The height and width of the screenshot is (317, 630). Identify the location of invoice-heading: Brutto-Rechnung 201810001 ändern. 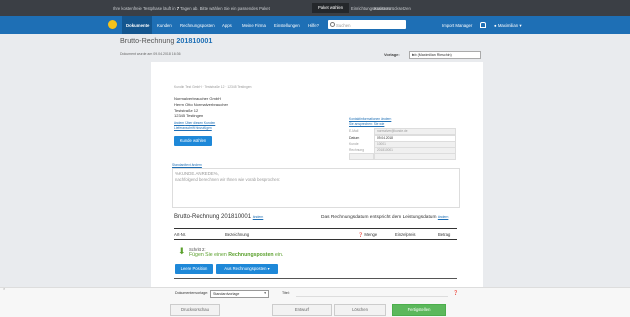
(218, 217).